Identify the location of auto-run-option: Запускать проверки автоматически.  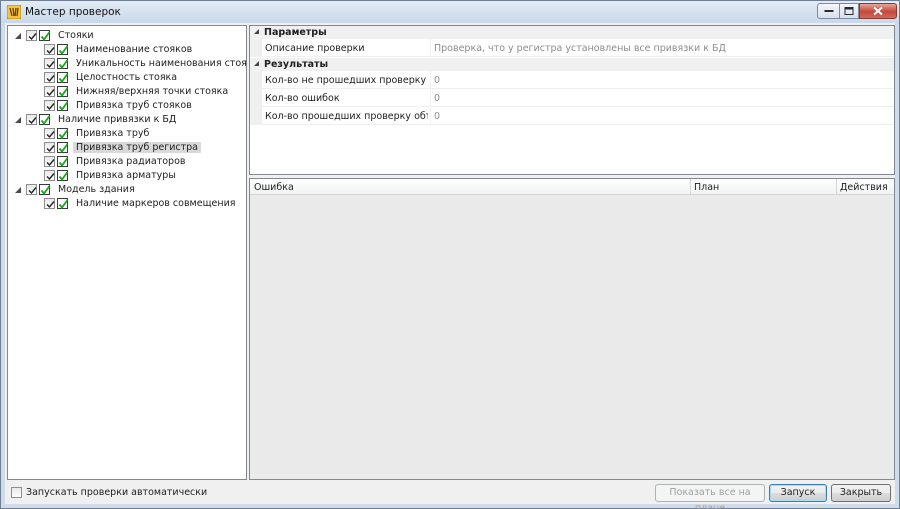
(109, 492).